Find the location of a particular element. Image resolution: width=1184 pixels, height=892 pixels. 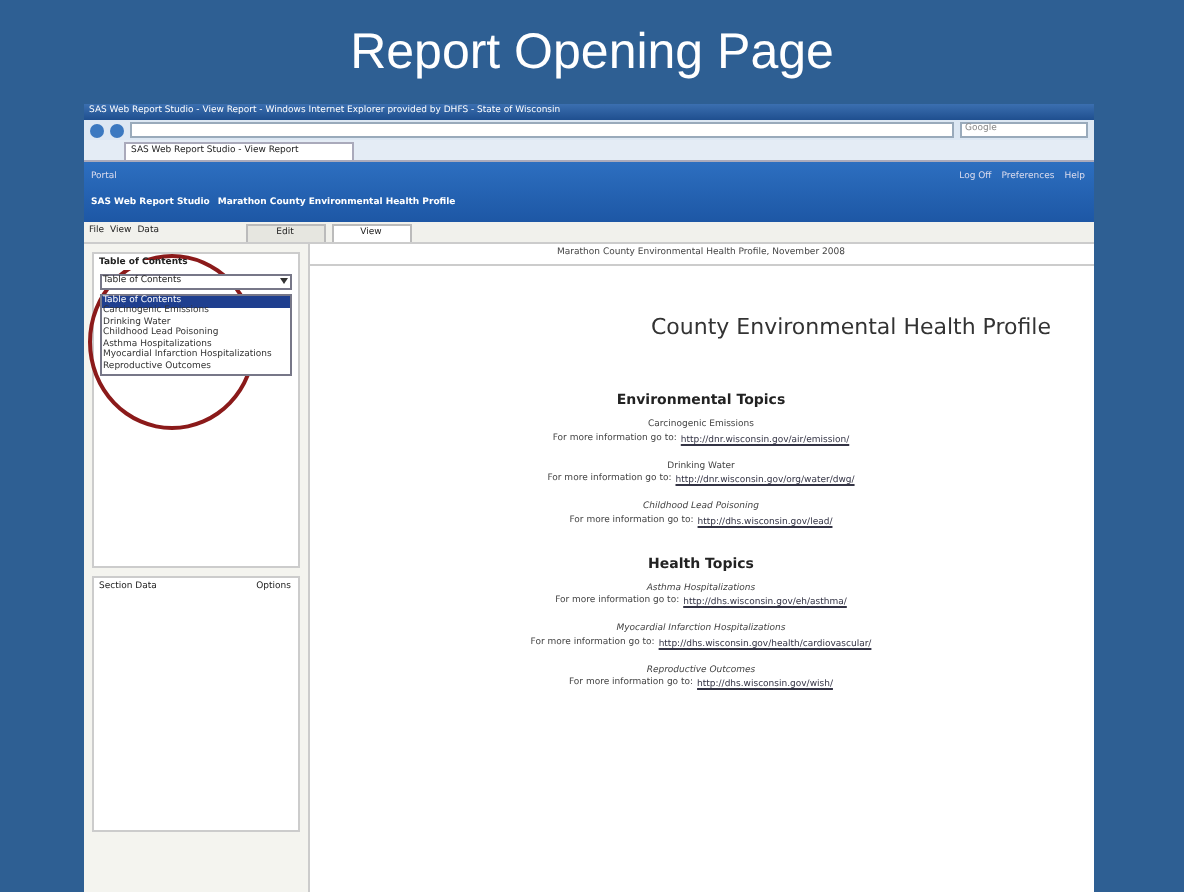

address-field is located at coordinates (541, 130).